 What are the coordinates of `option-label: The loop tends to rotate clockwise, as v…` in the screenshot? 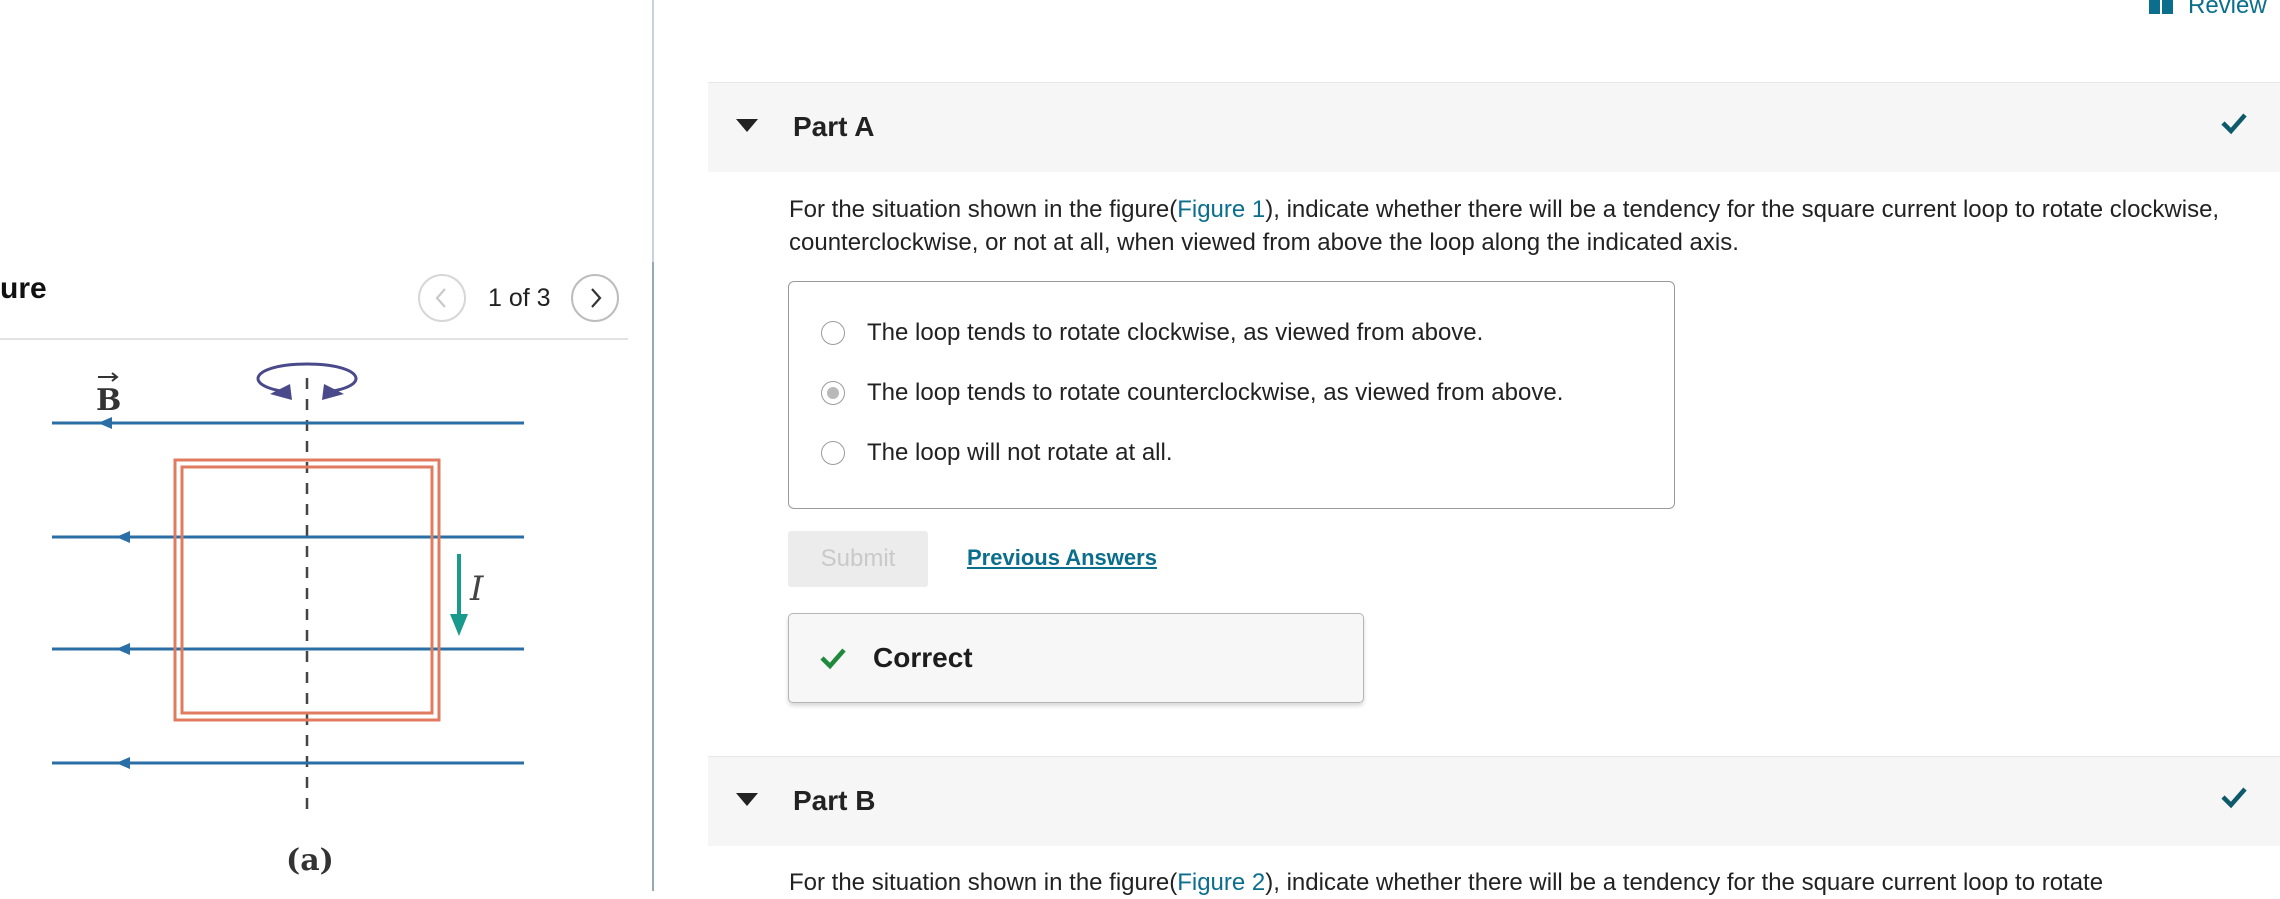 It's located at (1175, 332).